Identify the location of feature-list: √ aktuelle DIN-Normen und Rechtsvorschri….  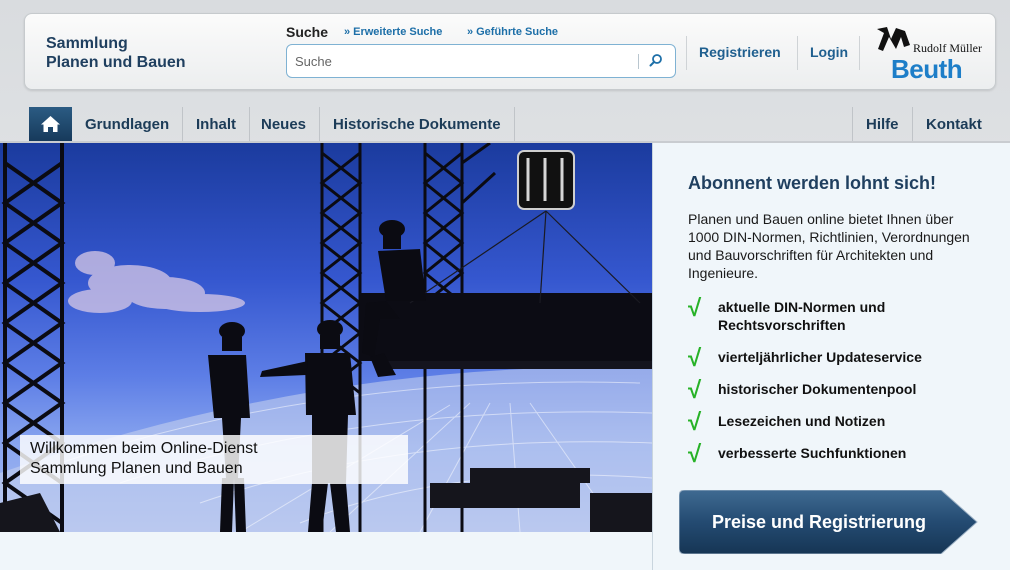
(843, 381).